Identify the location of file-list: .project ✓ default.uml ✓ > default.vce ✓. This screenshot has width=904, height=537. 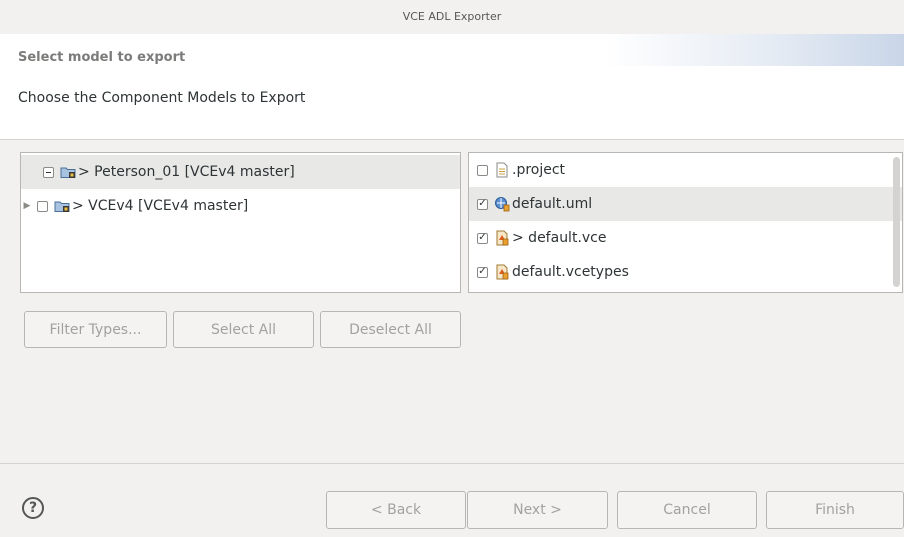
(685, 222).